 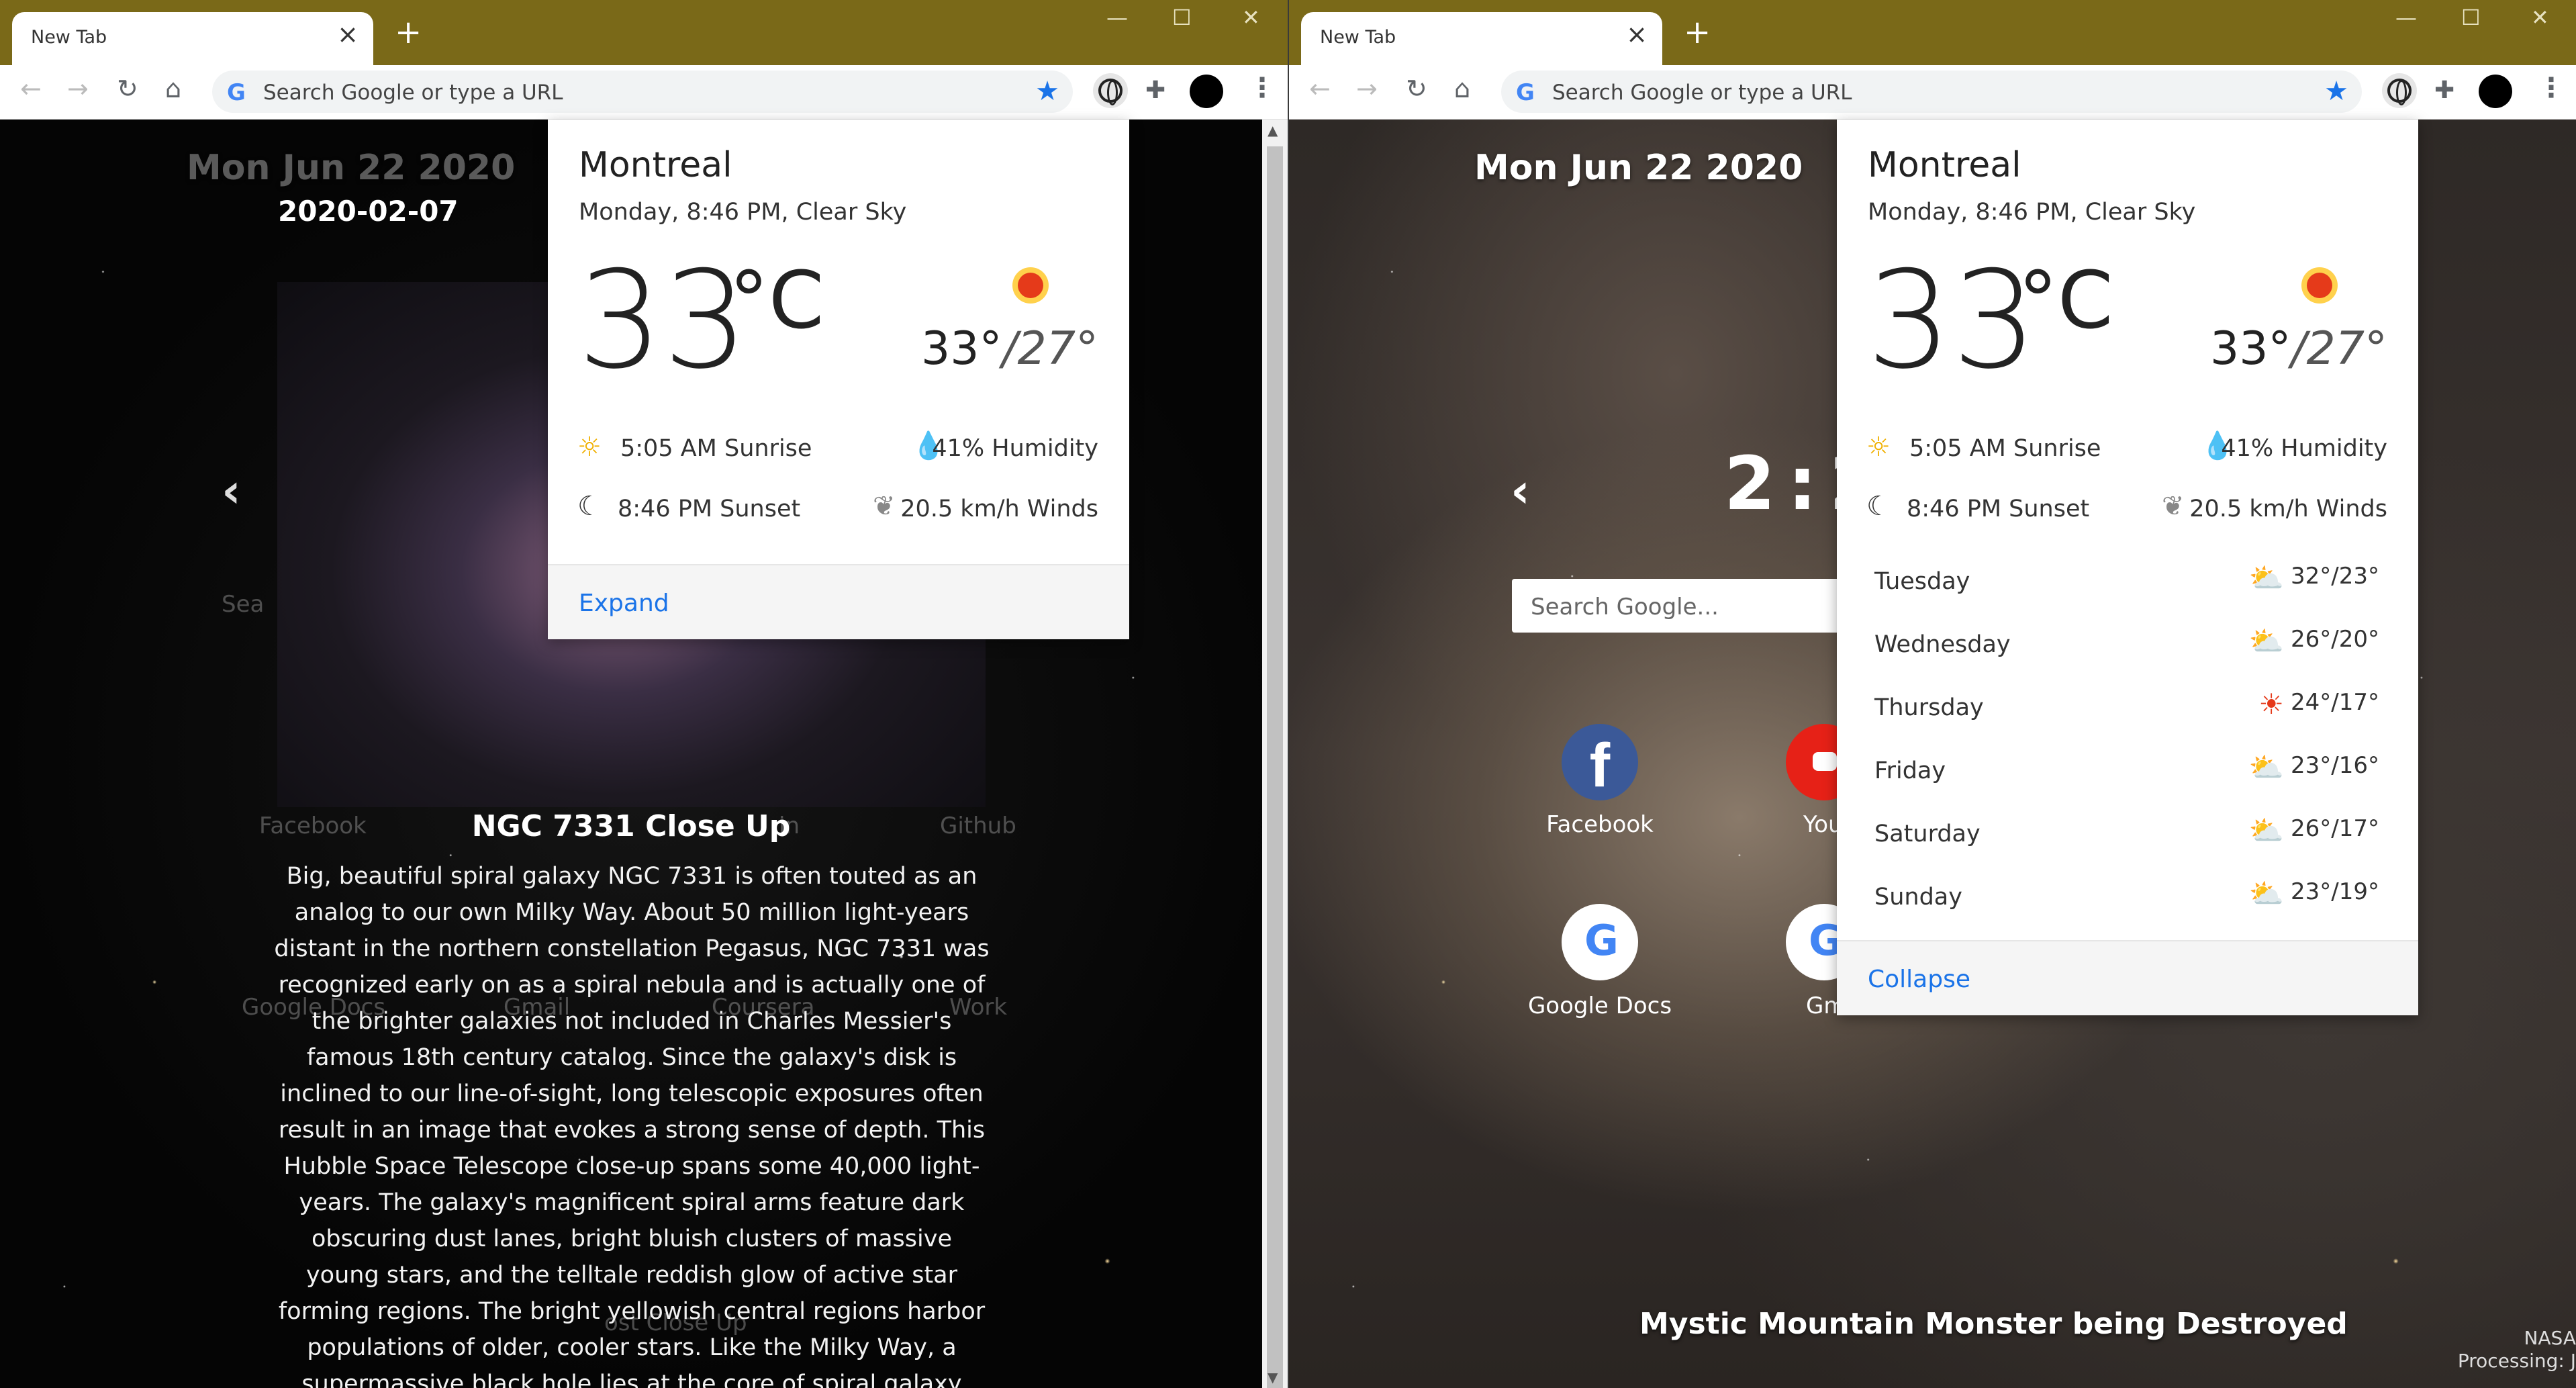 I want to click on forecast-day: Saturday, so click(x=1927, y=834).